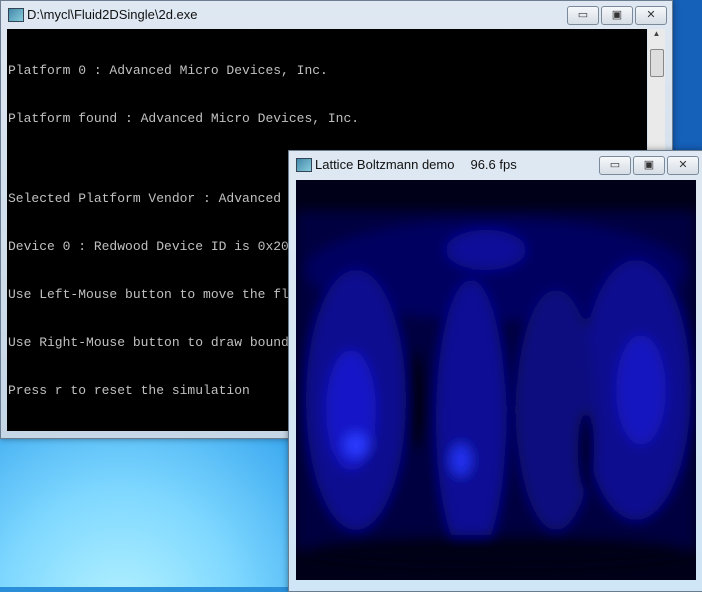  I want to click on demo-app-icon, so click(304, 165).